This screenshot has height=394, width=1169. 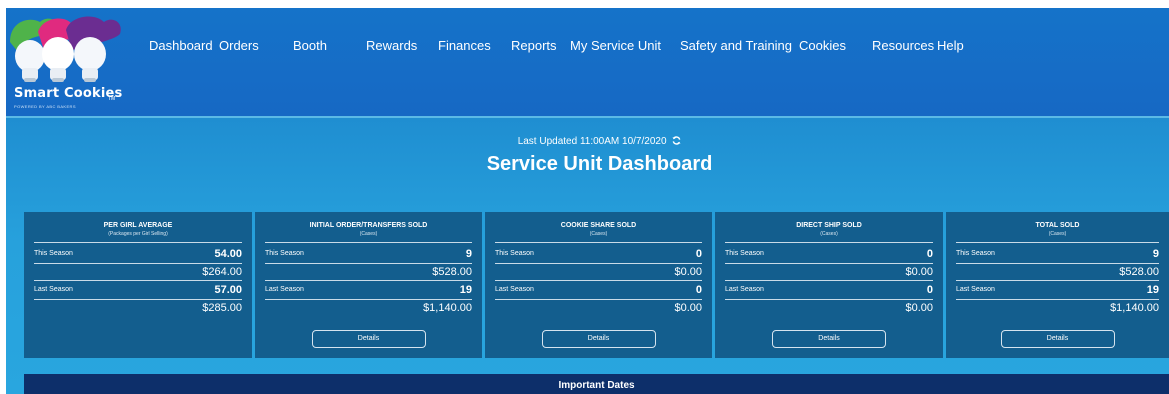 What do you see at coordinates (310, 45) in the screenshot?
I see `nav-booth: Booth` at bounding box center [310, 45].